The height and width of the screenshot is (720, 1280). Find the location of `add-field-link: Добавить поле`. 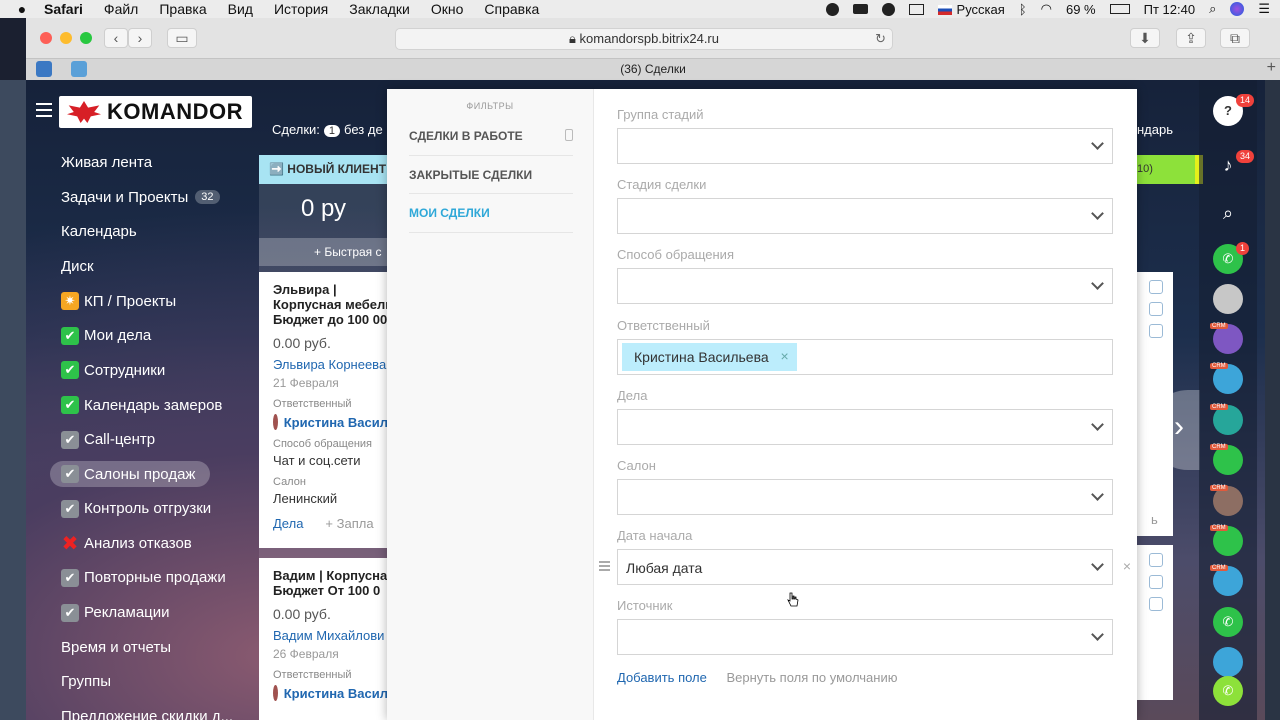

add-field-link: Добавить поле is located at coordinates (662, 677).